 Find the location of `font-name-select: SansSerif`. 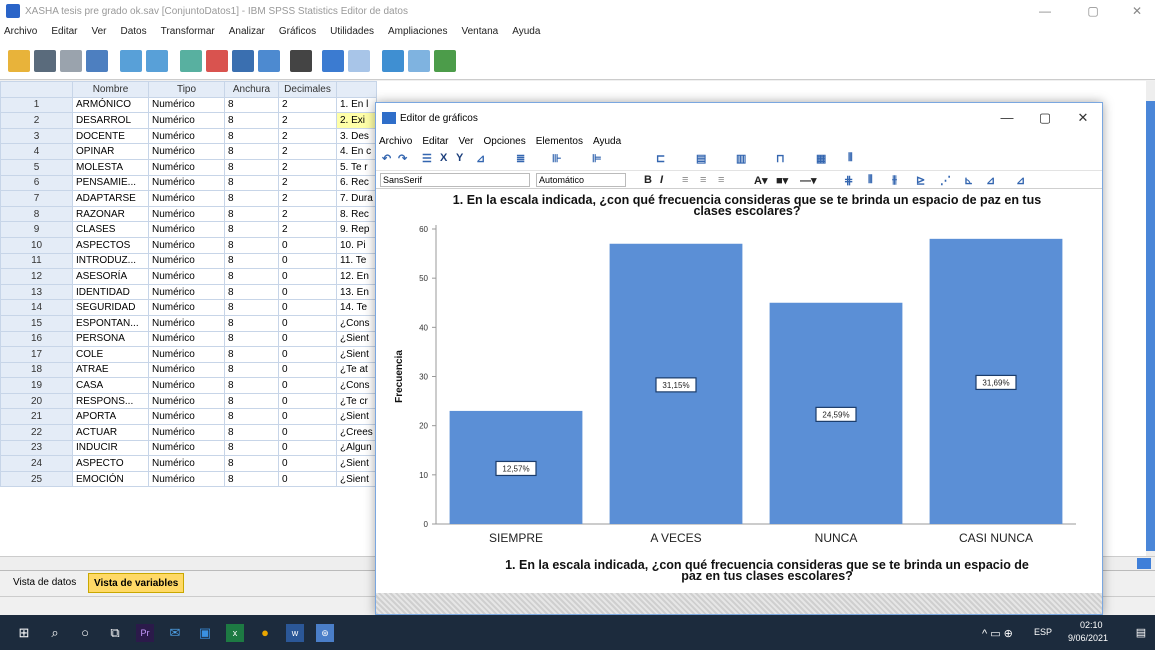

font-name-select: SansSerif is located at coordinates (455, 180).